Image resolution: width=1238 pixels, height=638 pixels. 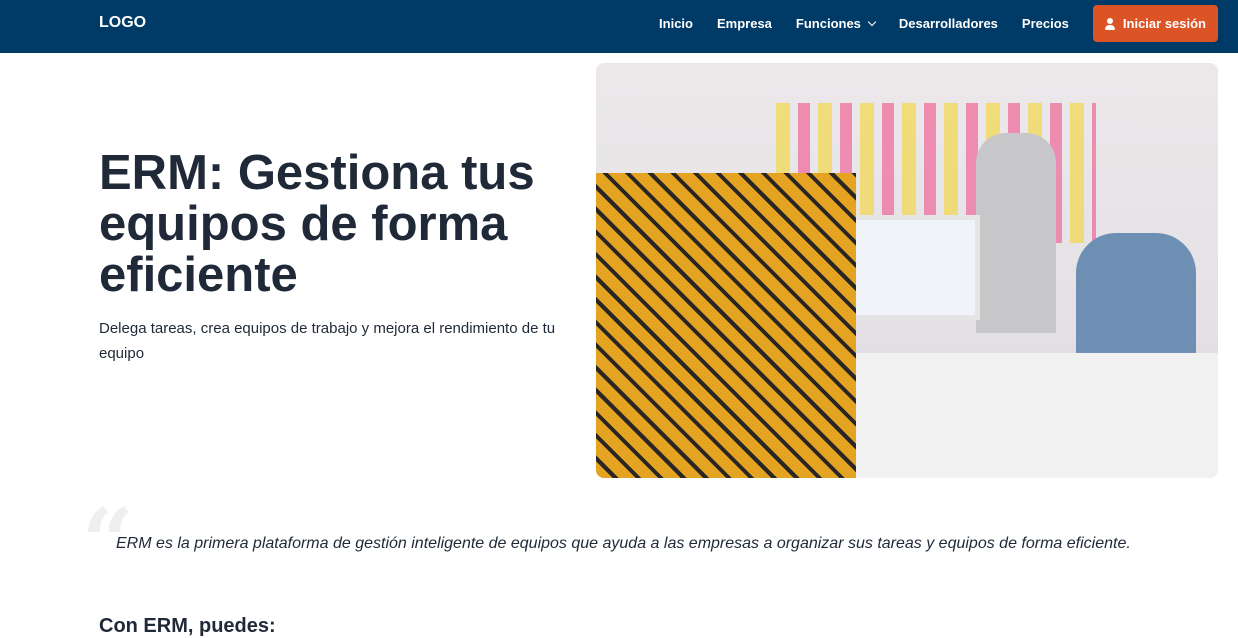 I want to click on nav-desarrolladores: Desarrolladores, so click(x=948, y=23).